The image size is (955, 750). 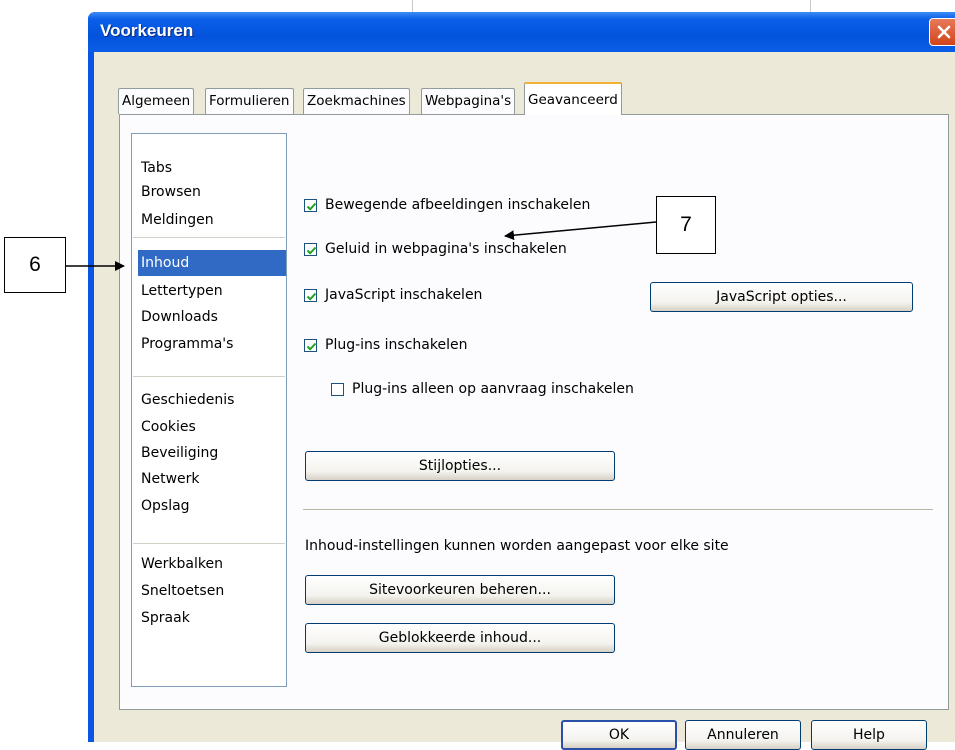 I want to click on sidebar-item-inhoud: Inhoud, so click(x=212, y=263).